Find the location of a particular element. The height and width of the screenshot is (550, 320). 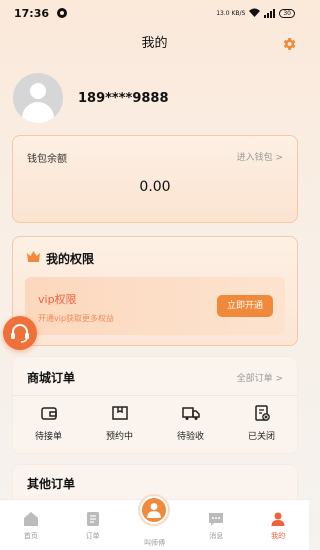

tab-label: 我的 is located at coordinates (278, 536).